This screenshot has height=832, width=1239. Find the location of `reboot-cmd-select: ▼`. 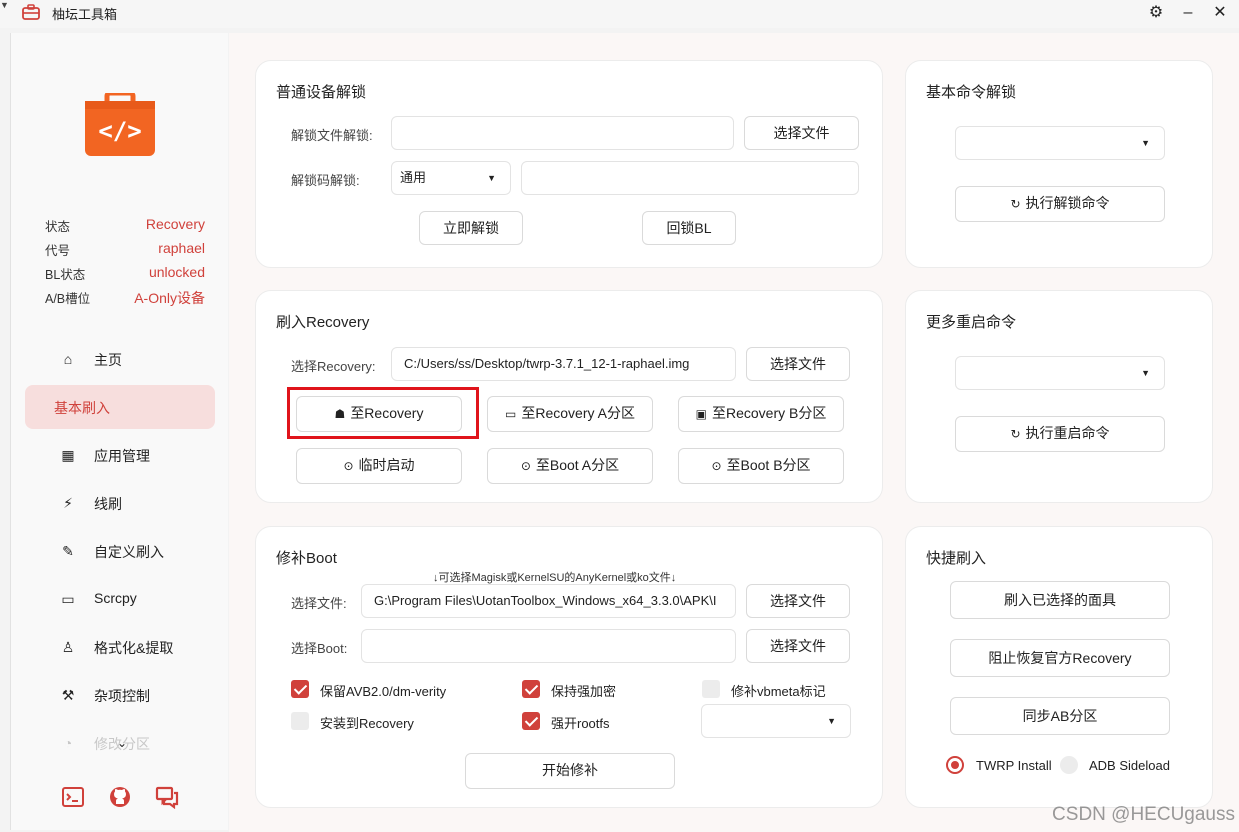

reboot-cmd-select: ▼ is located at coordinates (1060, 373).